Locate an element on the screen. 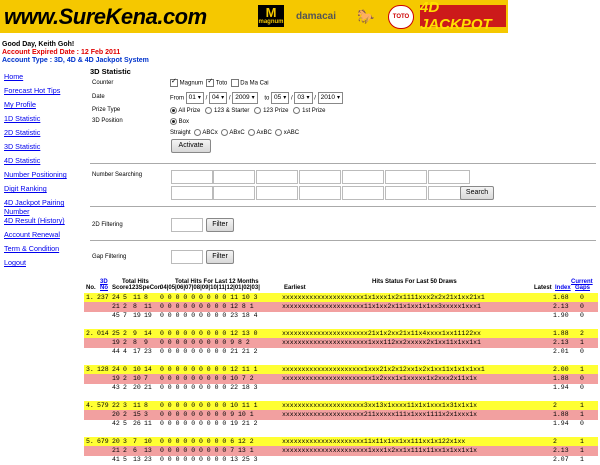 Image resolution: width=600 pixels, height=465 pixels. toto-checkbox is located at coordinates (210, 82).